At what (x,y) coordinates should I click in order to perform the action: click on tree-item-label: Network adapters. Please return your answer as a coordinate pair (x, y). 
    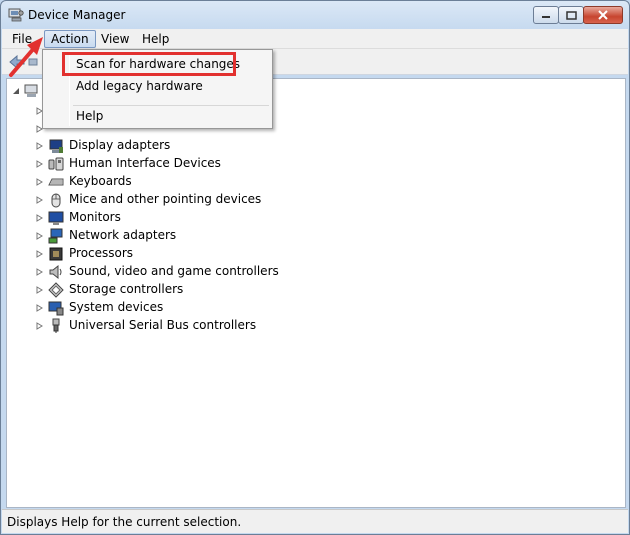
    Looking at the image, I should click on (123, 235).